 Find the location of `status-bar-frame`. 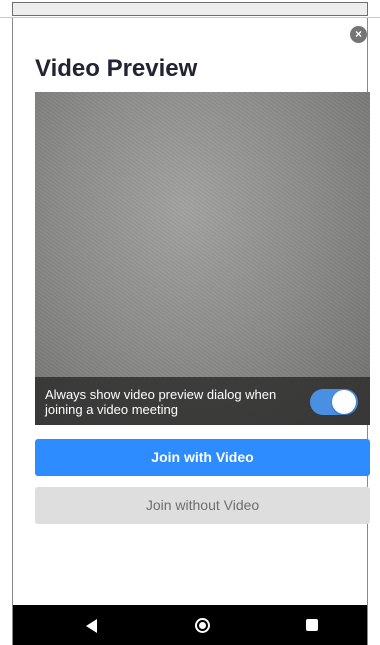

status-bar-frame is located at coordinates (190, 9).